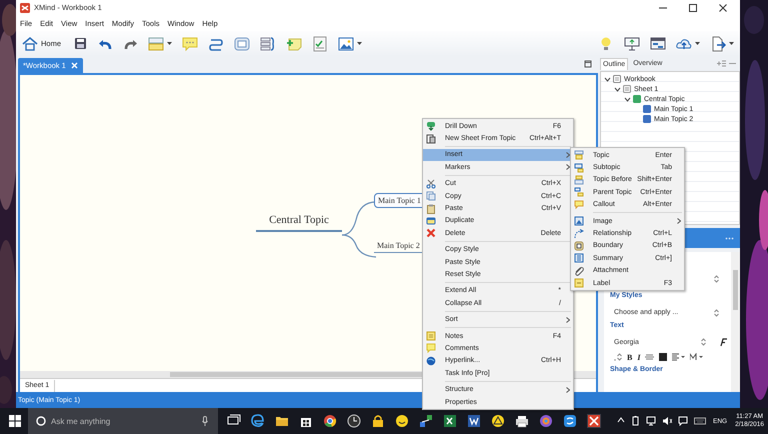  I want to click on parent-topic-icon, so click(579, 192).